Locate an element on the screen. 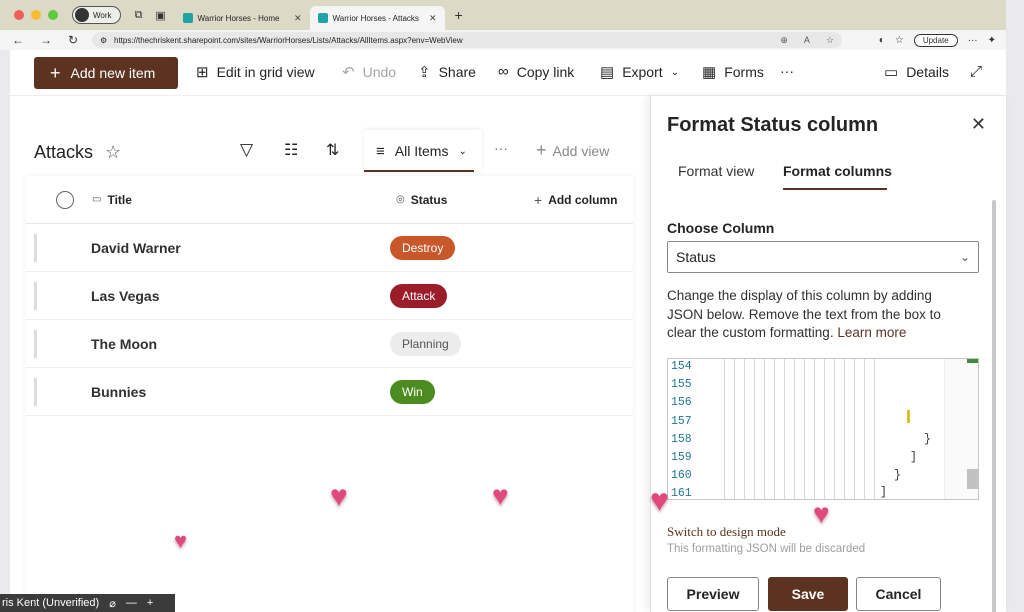 The width and height of the screenshot is (1024, 612). undo-icon: ↶ is located at coordinates (348, 72).